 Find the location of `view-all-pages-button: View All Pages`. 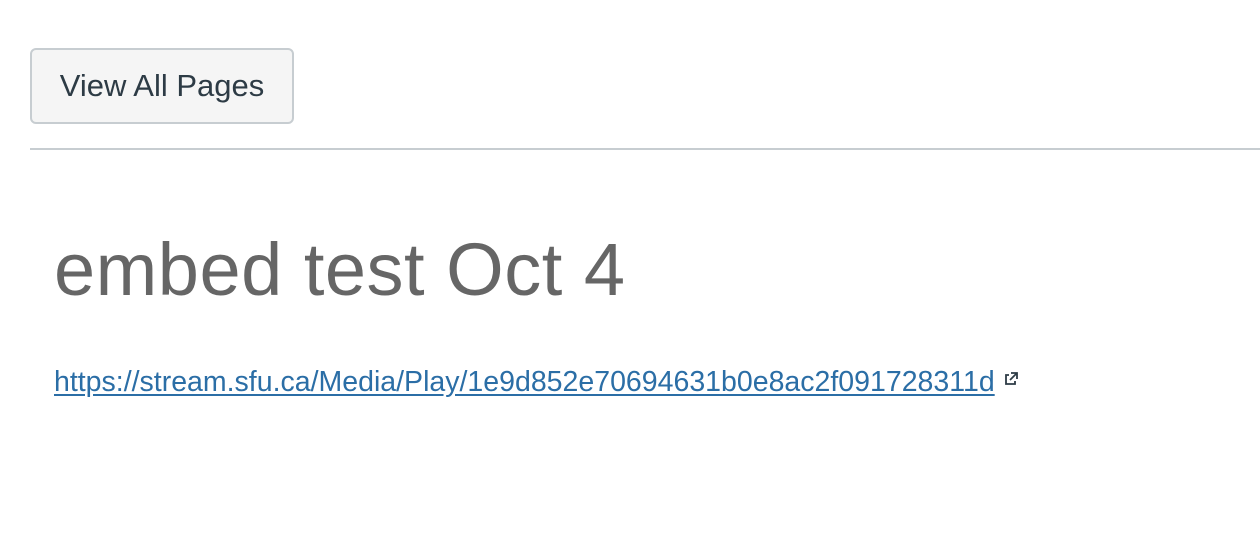

view-all-pages-button: View All Pages is located at coordinates (162, 86).